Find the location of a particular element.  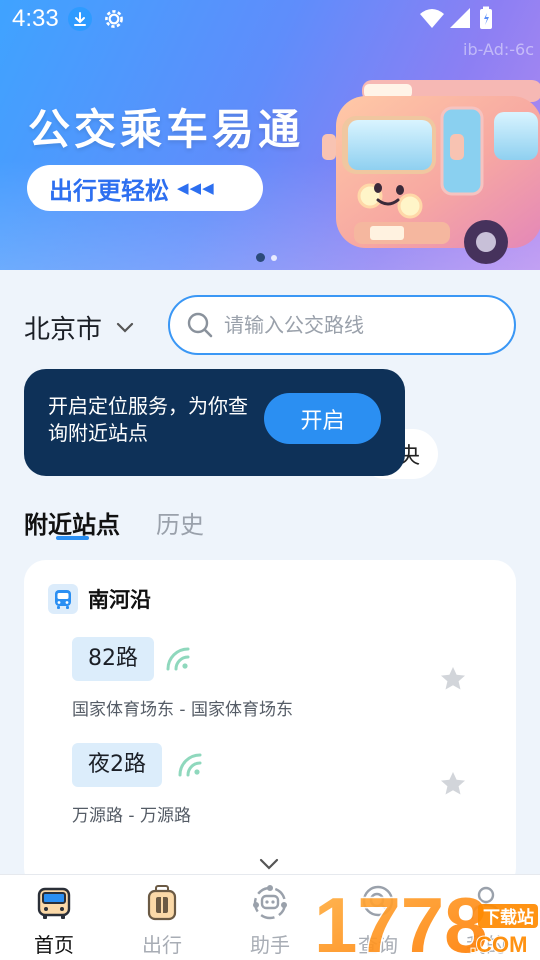

tab-active-indicator is located at coordinates (72, 538).